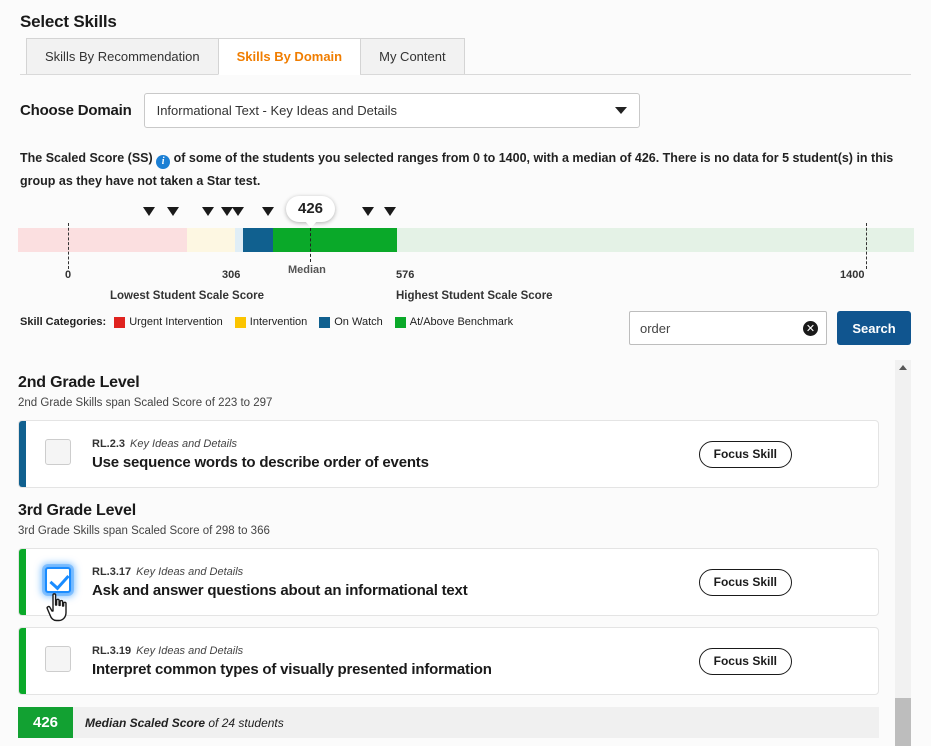 The width and height of the screenshot is (931, 746). Describe the element at coordinates (68, 21) in the screenshot. I see `page-title: Select Skills` at that location.